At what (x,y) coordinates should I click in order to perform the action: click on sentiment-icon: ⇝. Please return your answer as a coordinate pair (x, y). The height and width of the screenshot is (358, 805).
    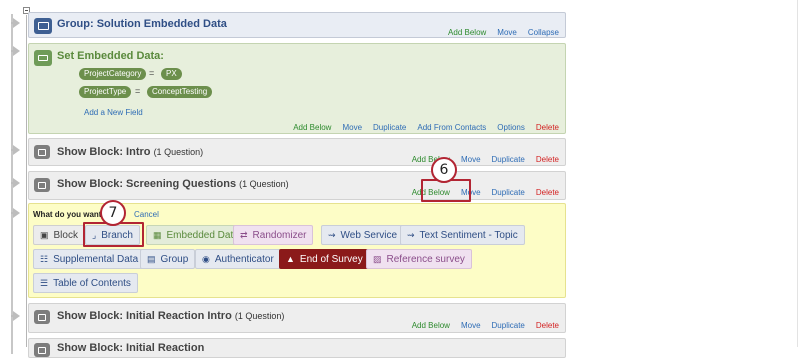
    Looking at the image, I should click on (411, 234).